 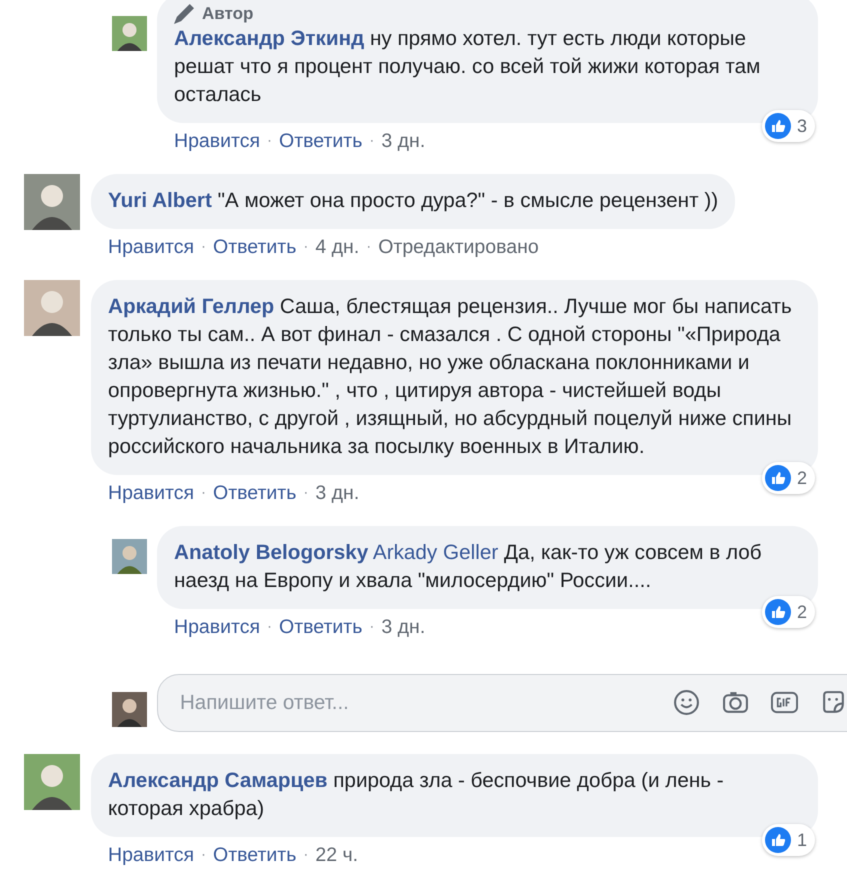 I want to click on like-count: 3, so click(x=788, y=126).